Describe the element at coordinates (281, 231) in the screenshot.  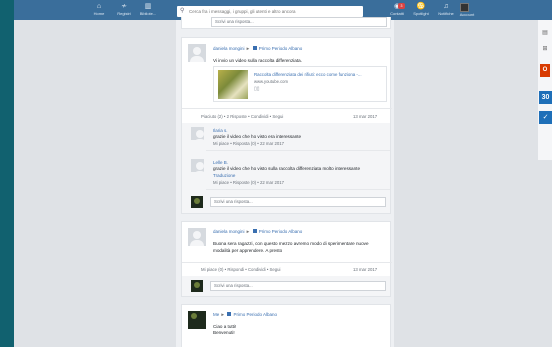
I see `post-2-group: Primo Periodo Albano` at that location.